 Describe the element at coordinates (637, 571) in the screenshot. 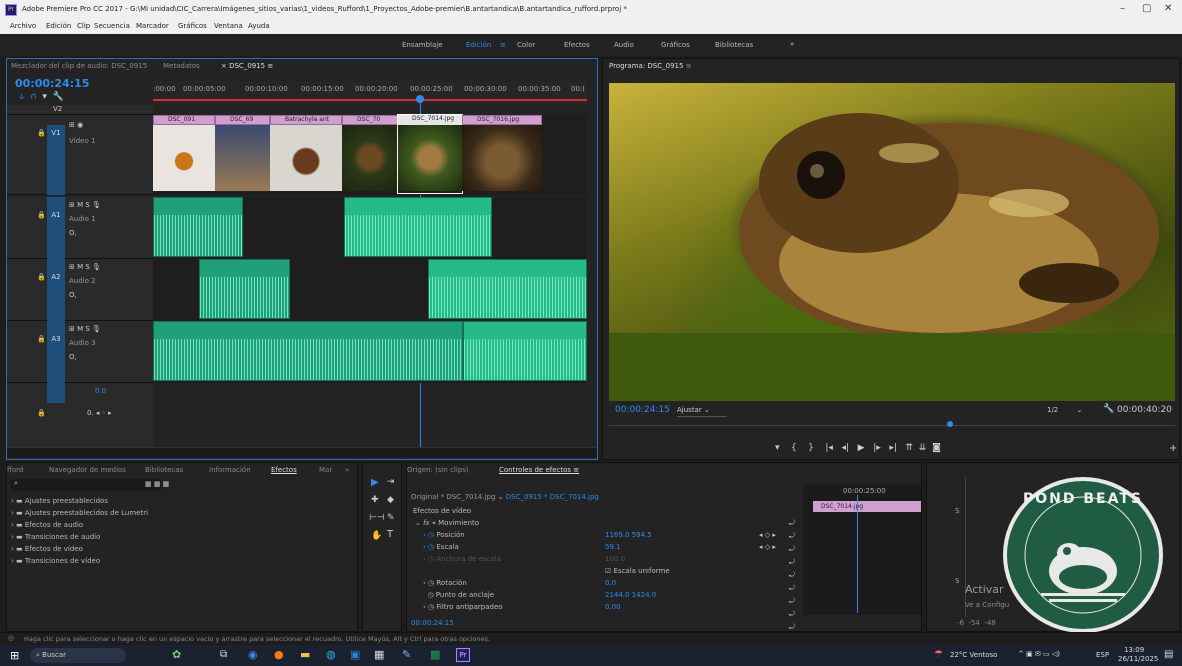

I see `uniform-scale-checkbox: ☑ Escala uniforme` at that location.